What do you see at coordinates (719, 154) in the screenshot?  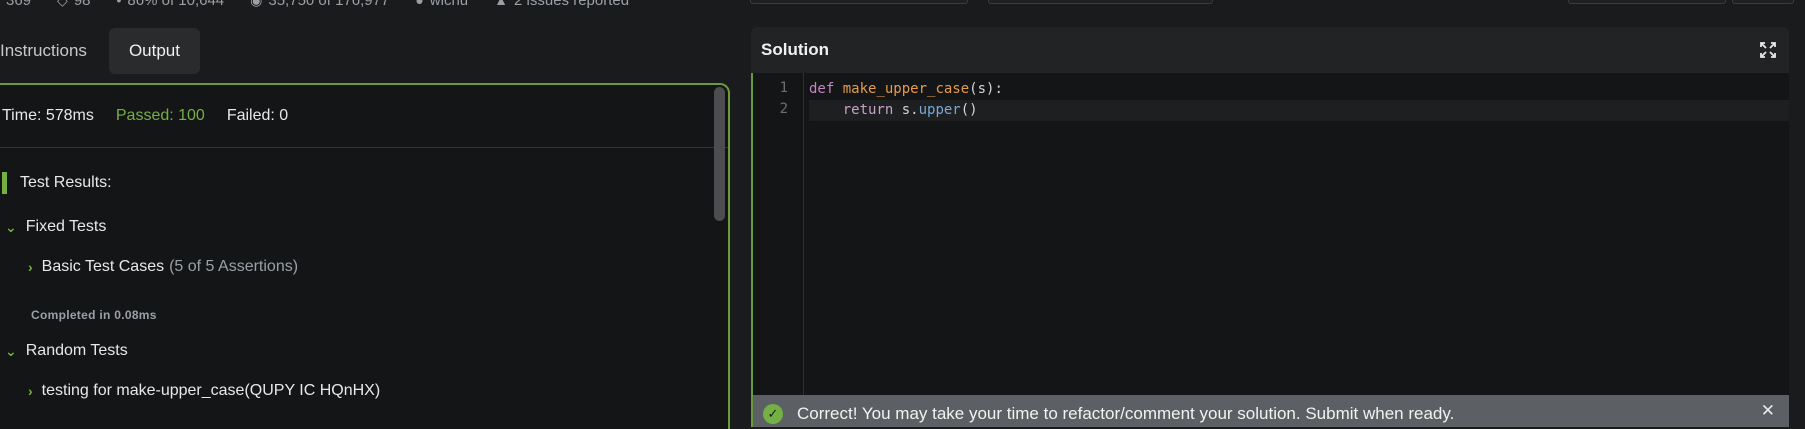 I see `output-scrollbar` at bounding box center [719, 154].